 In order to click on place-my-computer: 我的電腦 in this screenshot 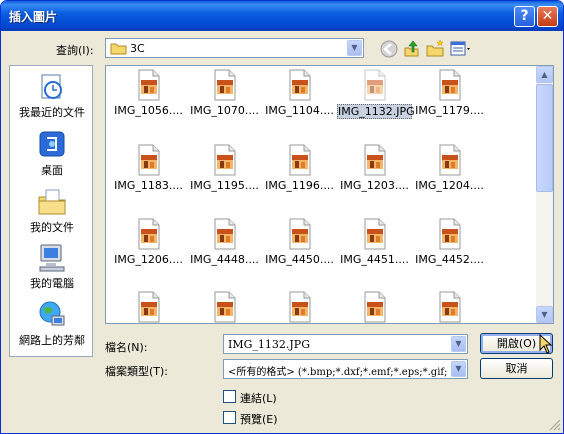, I will do `click(52, 267)`.